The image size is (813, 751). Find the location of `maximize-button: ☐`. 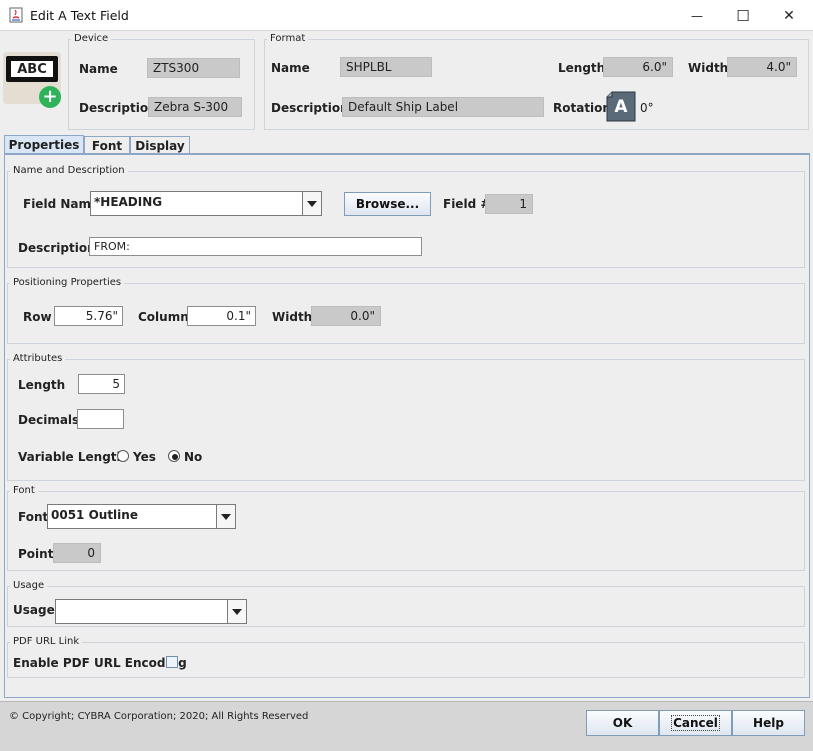

maximize-button: ☐ is located at coordinates (743, 15).